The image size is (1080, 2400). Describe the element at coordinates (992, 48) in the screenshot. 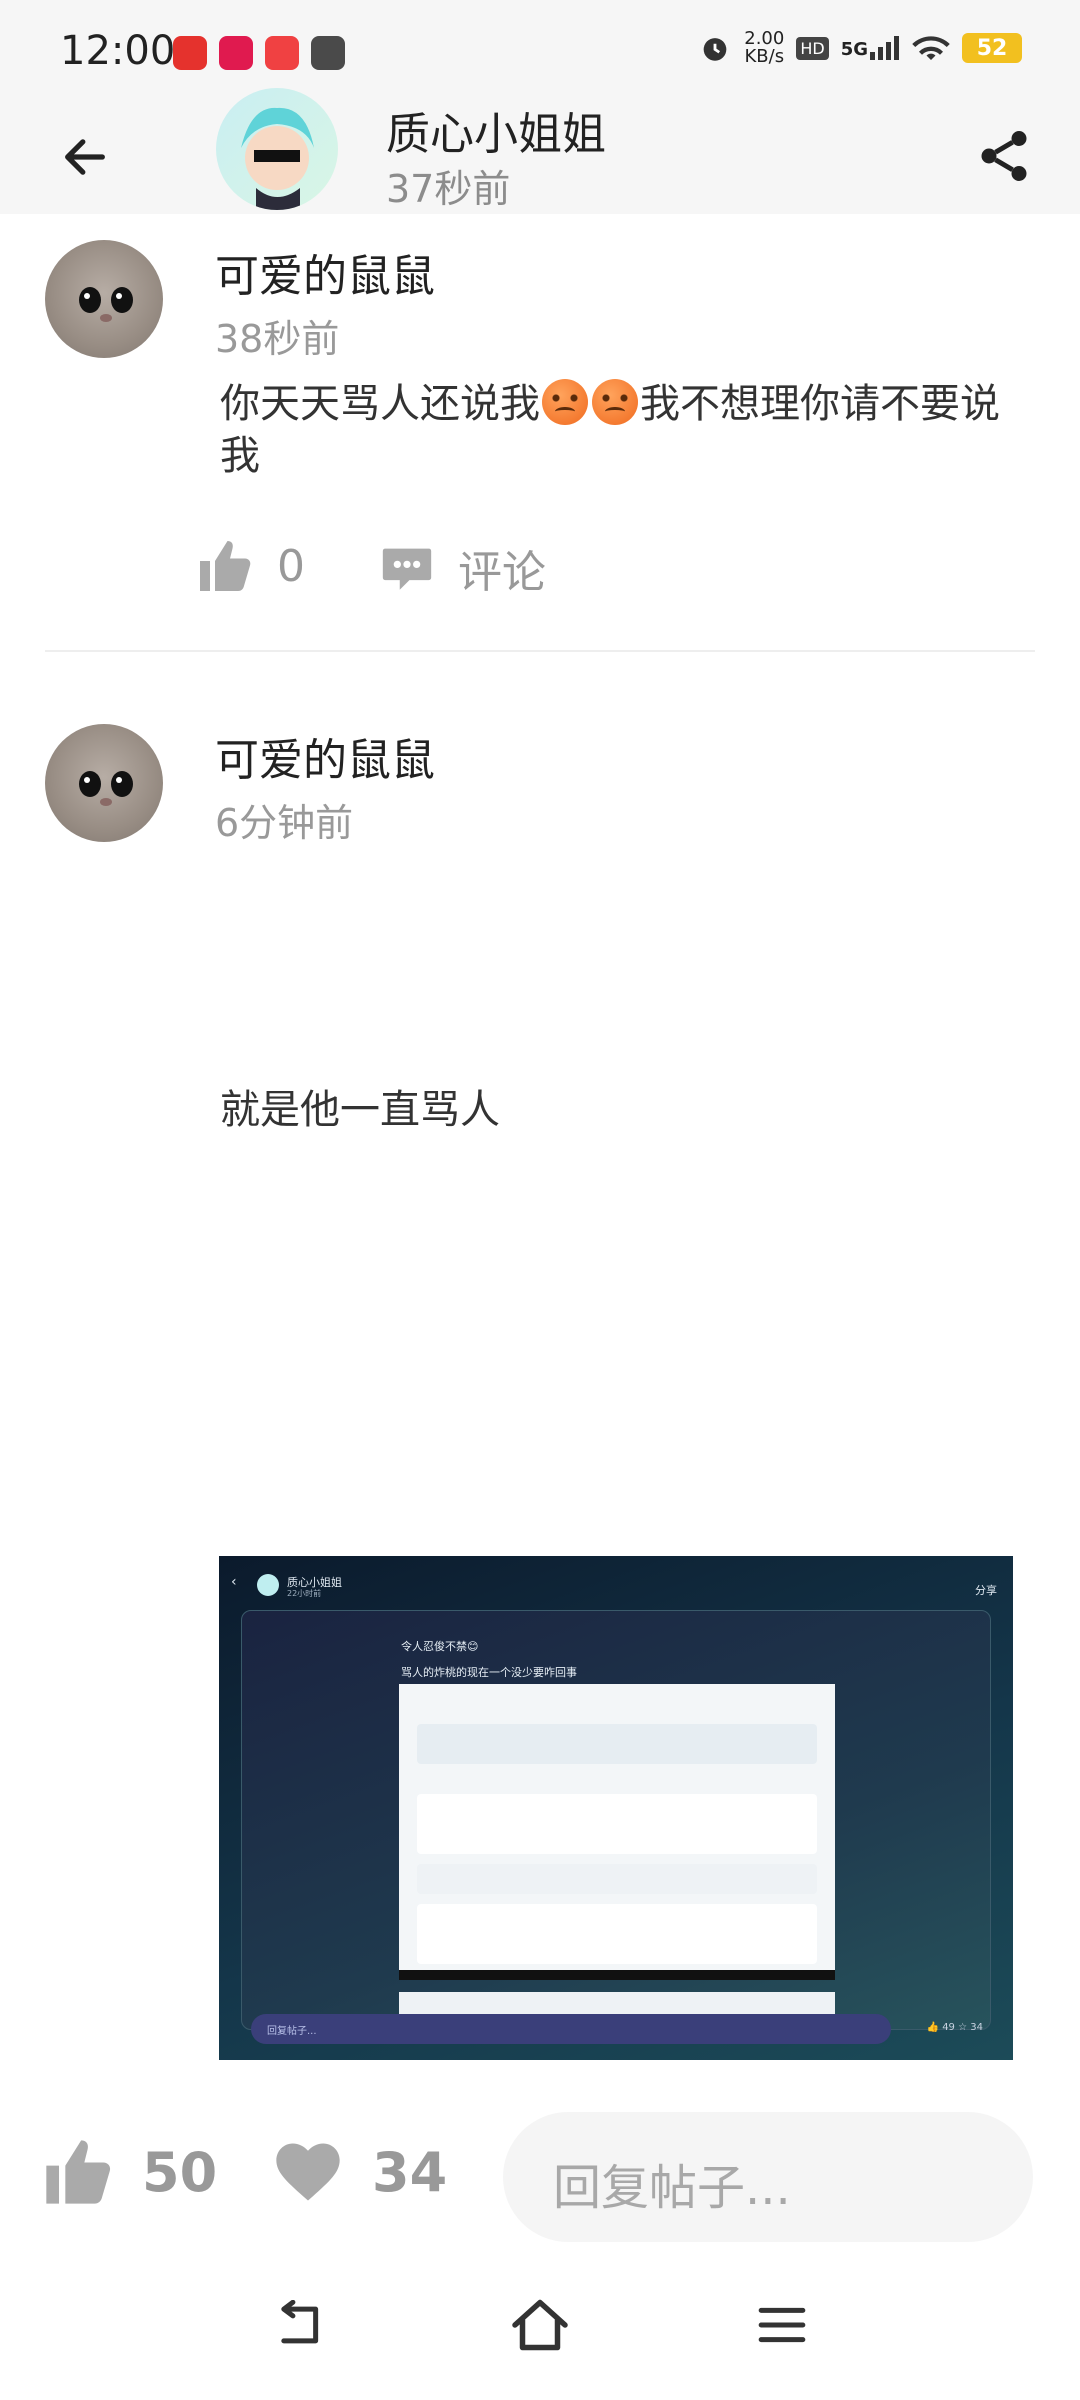

I see `battery-icon: 52` at that location.